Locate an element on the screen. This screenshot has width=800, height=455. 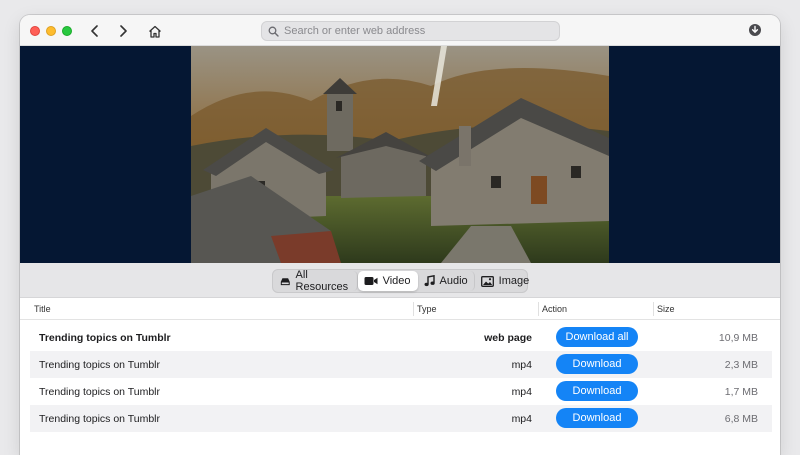
magnifier-icon is located at coordinates (273, 31).